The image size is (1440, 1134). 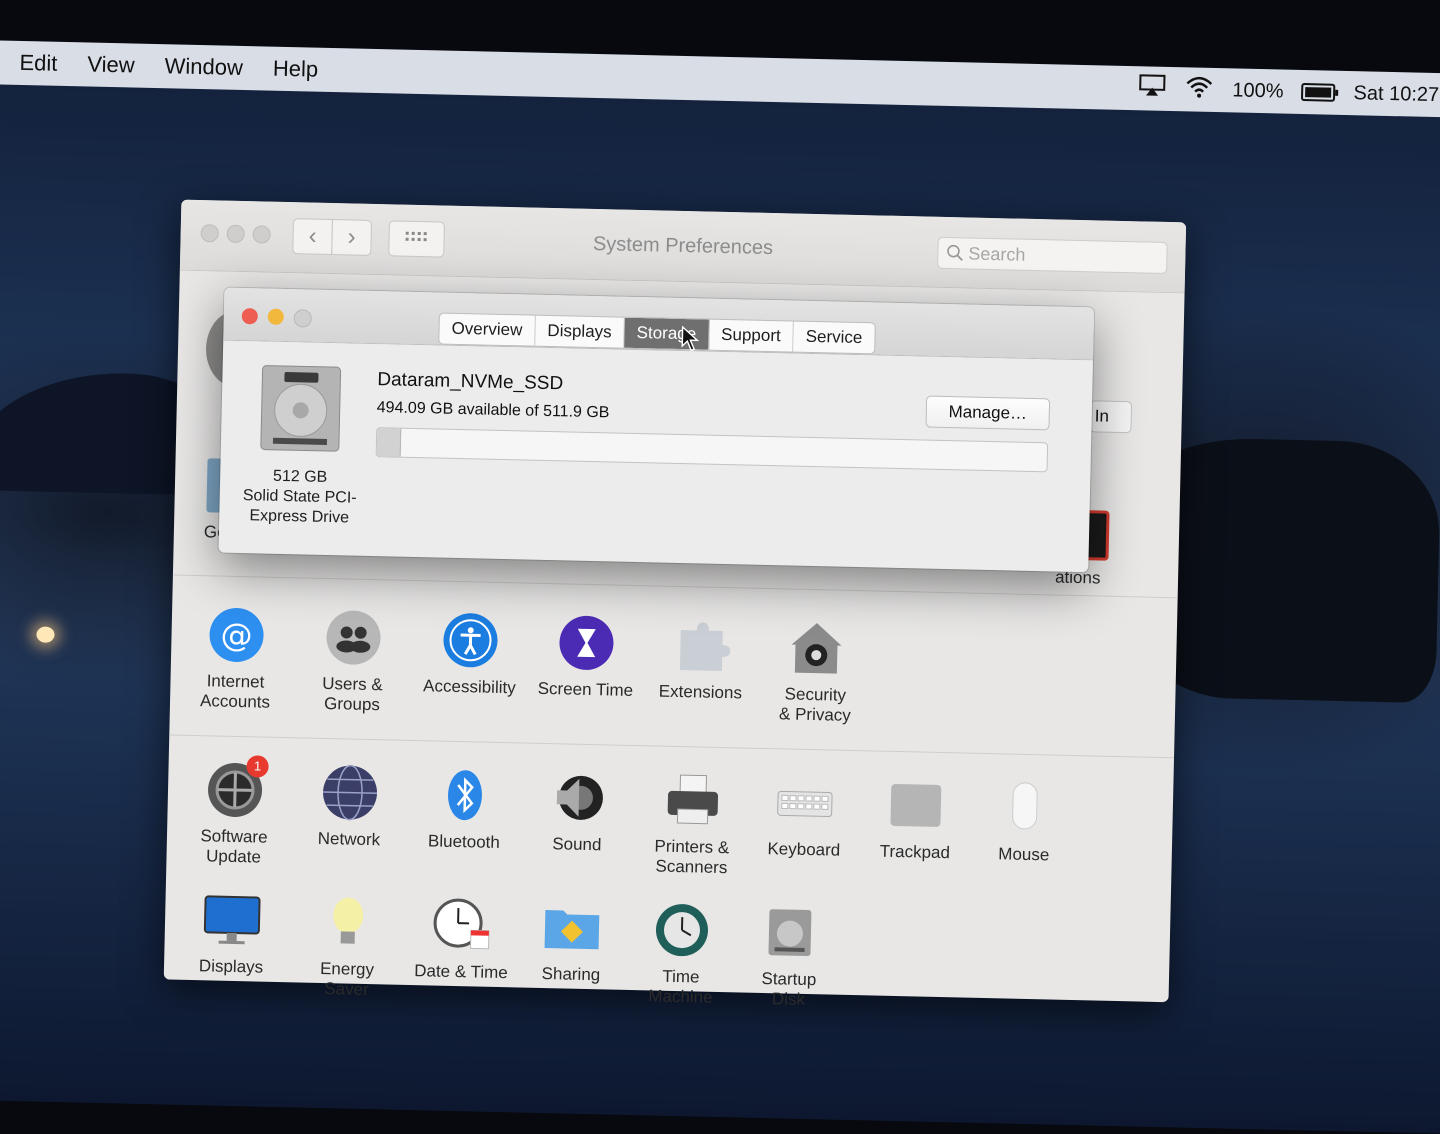 What do you see at coordinates (955, 253) in the screenshot?
I see `search-icon` at bounding box center [955, 253].